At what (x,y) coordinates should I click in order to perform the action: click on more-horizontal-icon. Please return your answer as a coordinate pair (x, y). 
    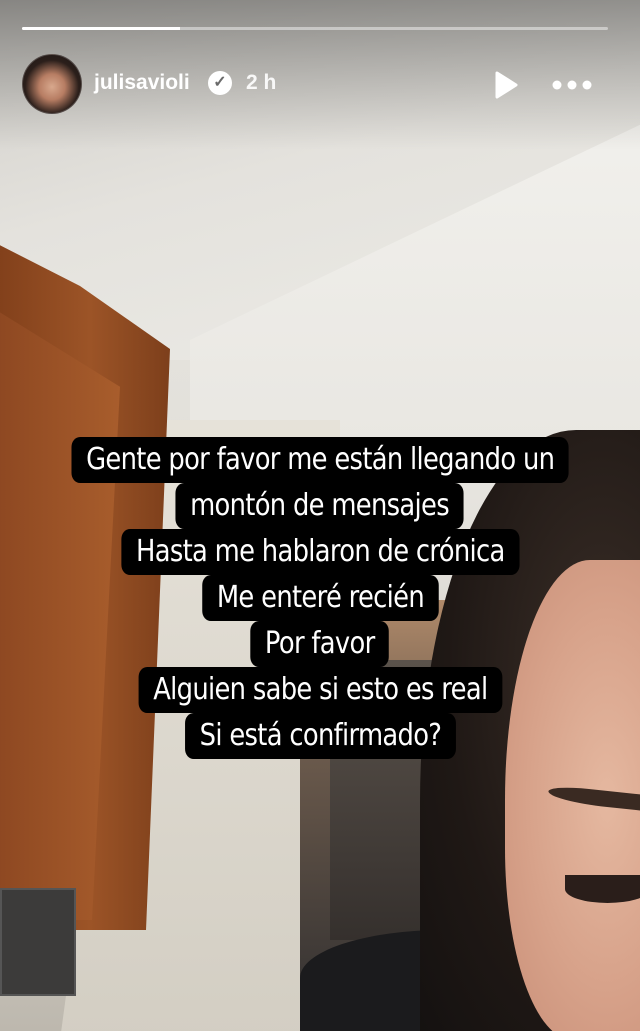
    Looking at the image, I should click on (572, 85).